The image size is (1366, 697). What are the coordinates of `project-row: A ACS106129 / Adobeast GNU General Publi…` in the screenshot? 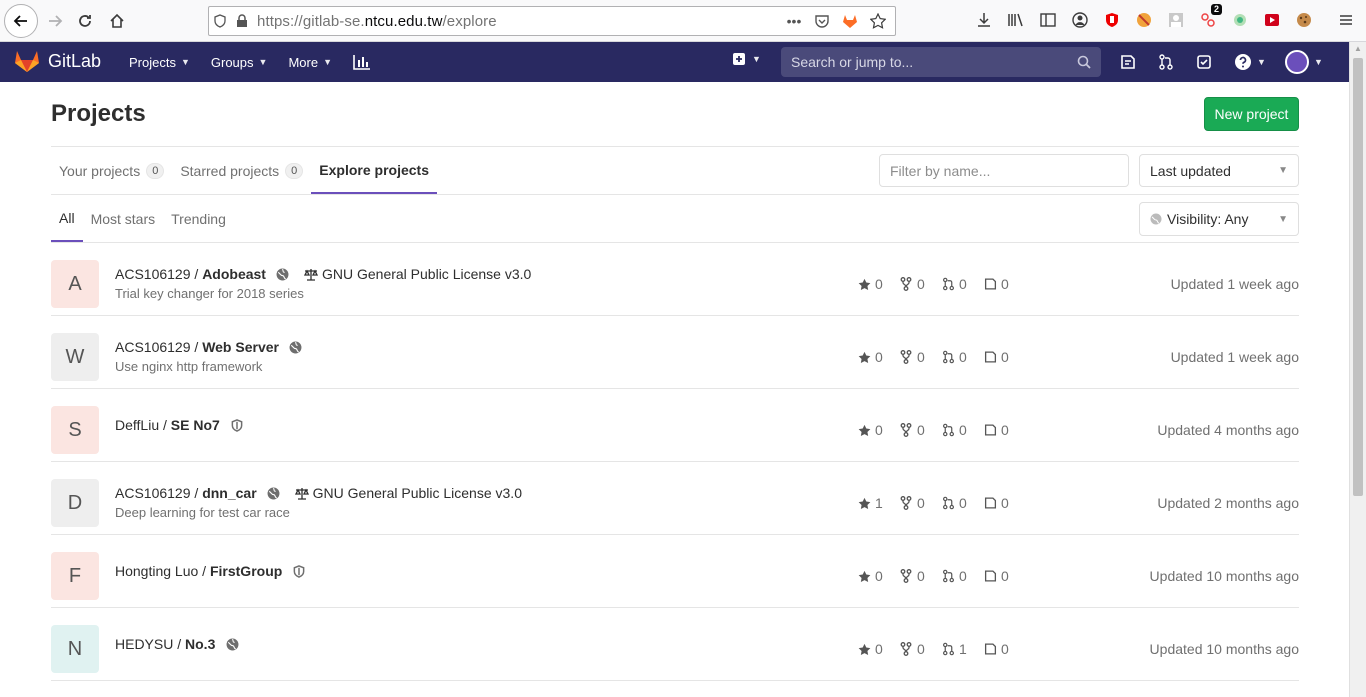 It's located at (675, 279).